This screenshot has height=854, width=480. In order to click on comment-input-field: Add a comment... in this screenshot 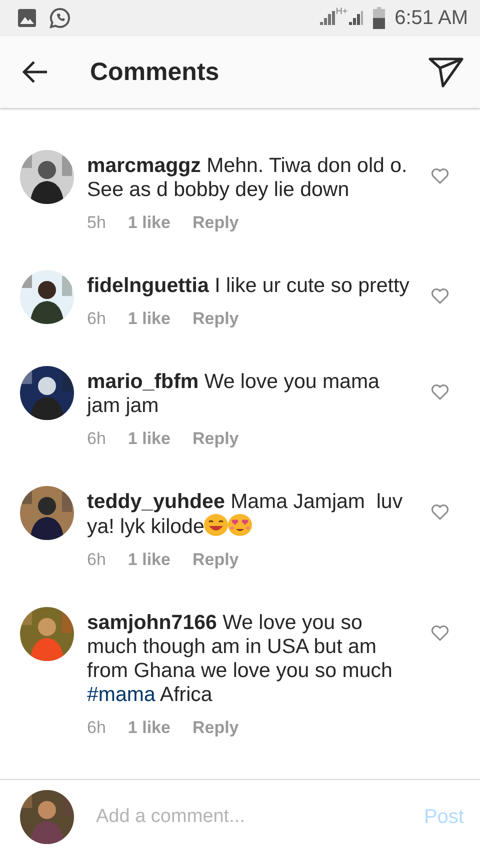, I will do `click(260, 817)`.